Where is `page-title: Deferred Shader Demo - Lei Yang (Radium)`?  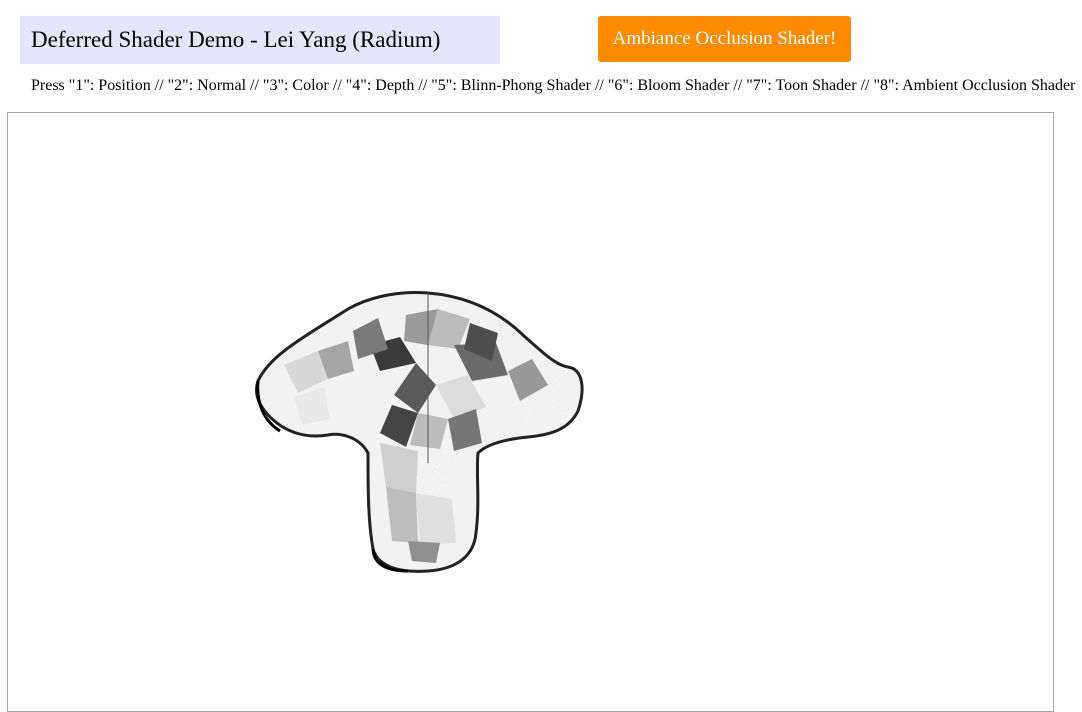 page-title: Deferred Shader Demo - Lei Yang (Radium) is located at coordinates (236, 39).